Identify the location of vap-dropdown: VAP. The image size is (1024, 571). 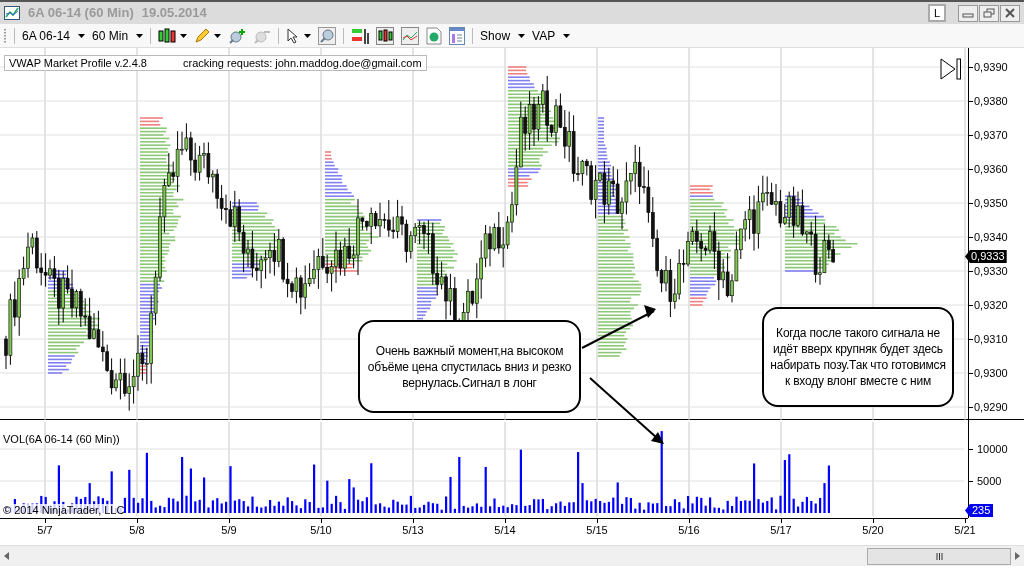
(551, 35).